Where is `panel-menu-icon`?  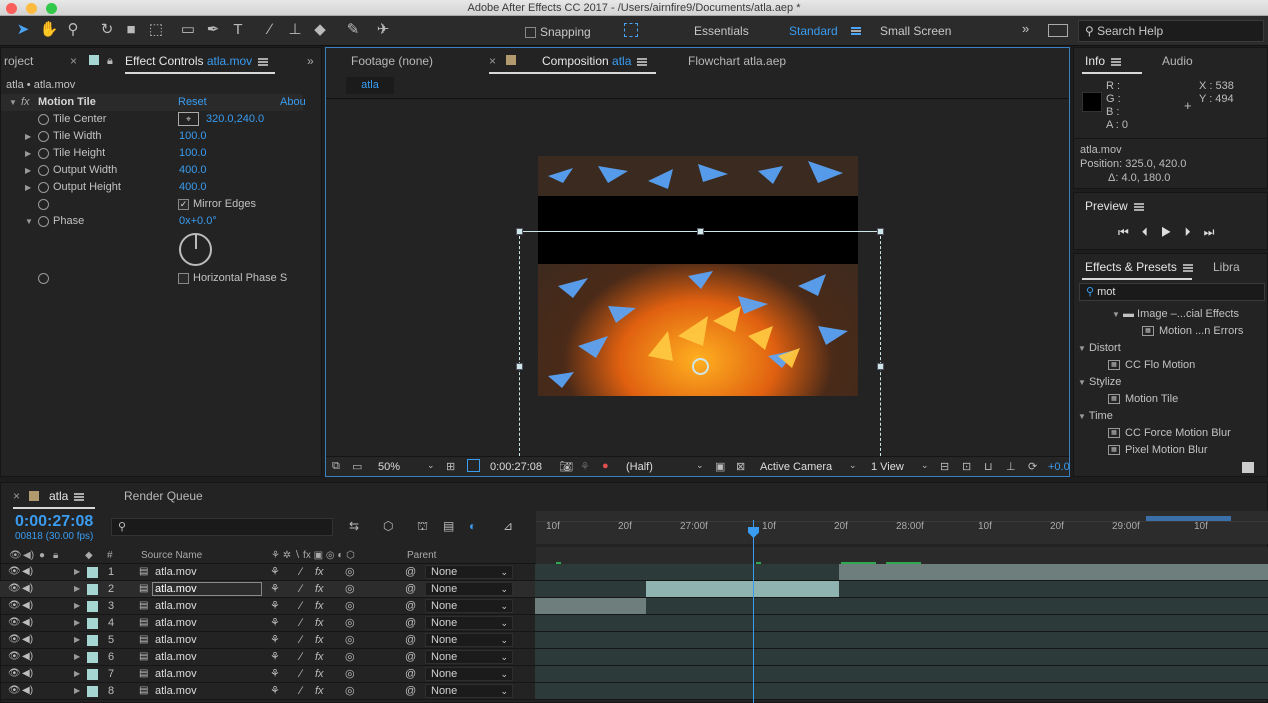 panel-menu-icon is located at coordinates (79, 496).